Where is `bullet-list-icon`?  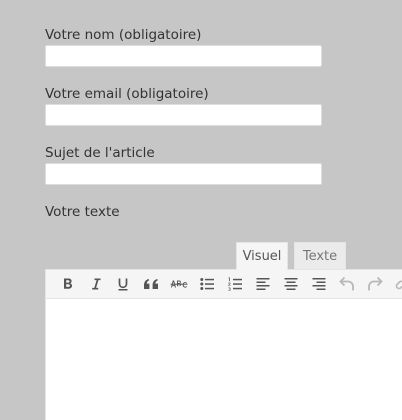 bullet-list-icon is located at coordinates (207, 284).